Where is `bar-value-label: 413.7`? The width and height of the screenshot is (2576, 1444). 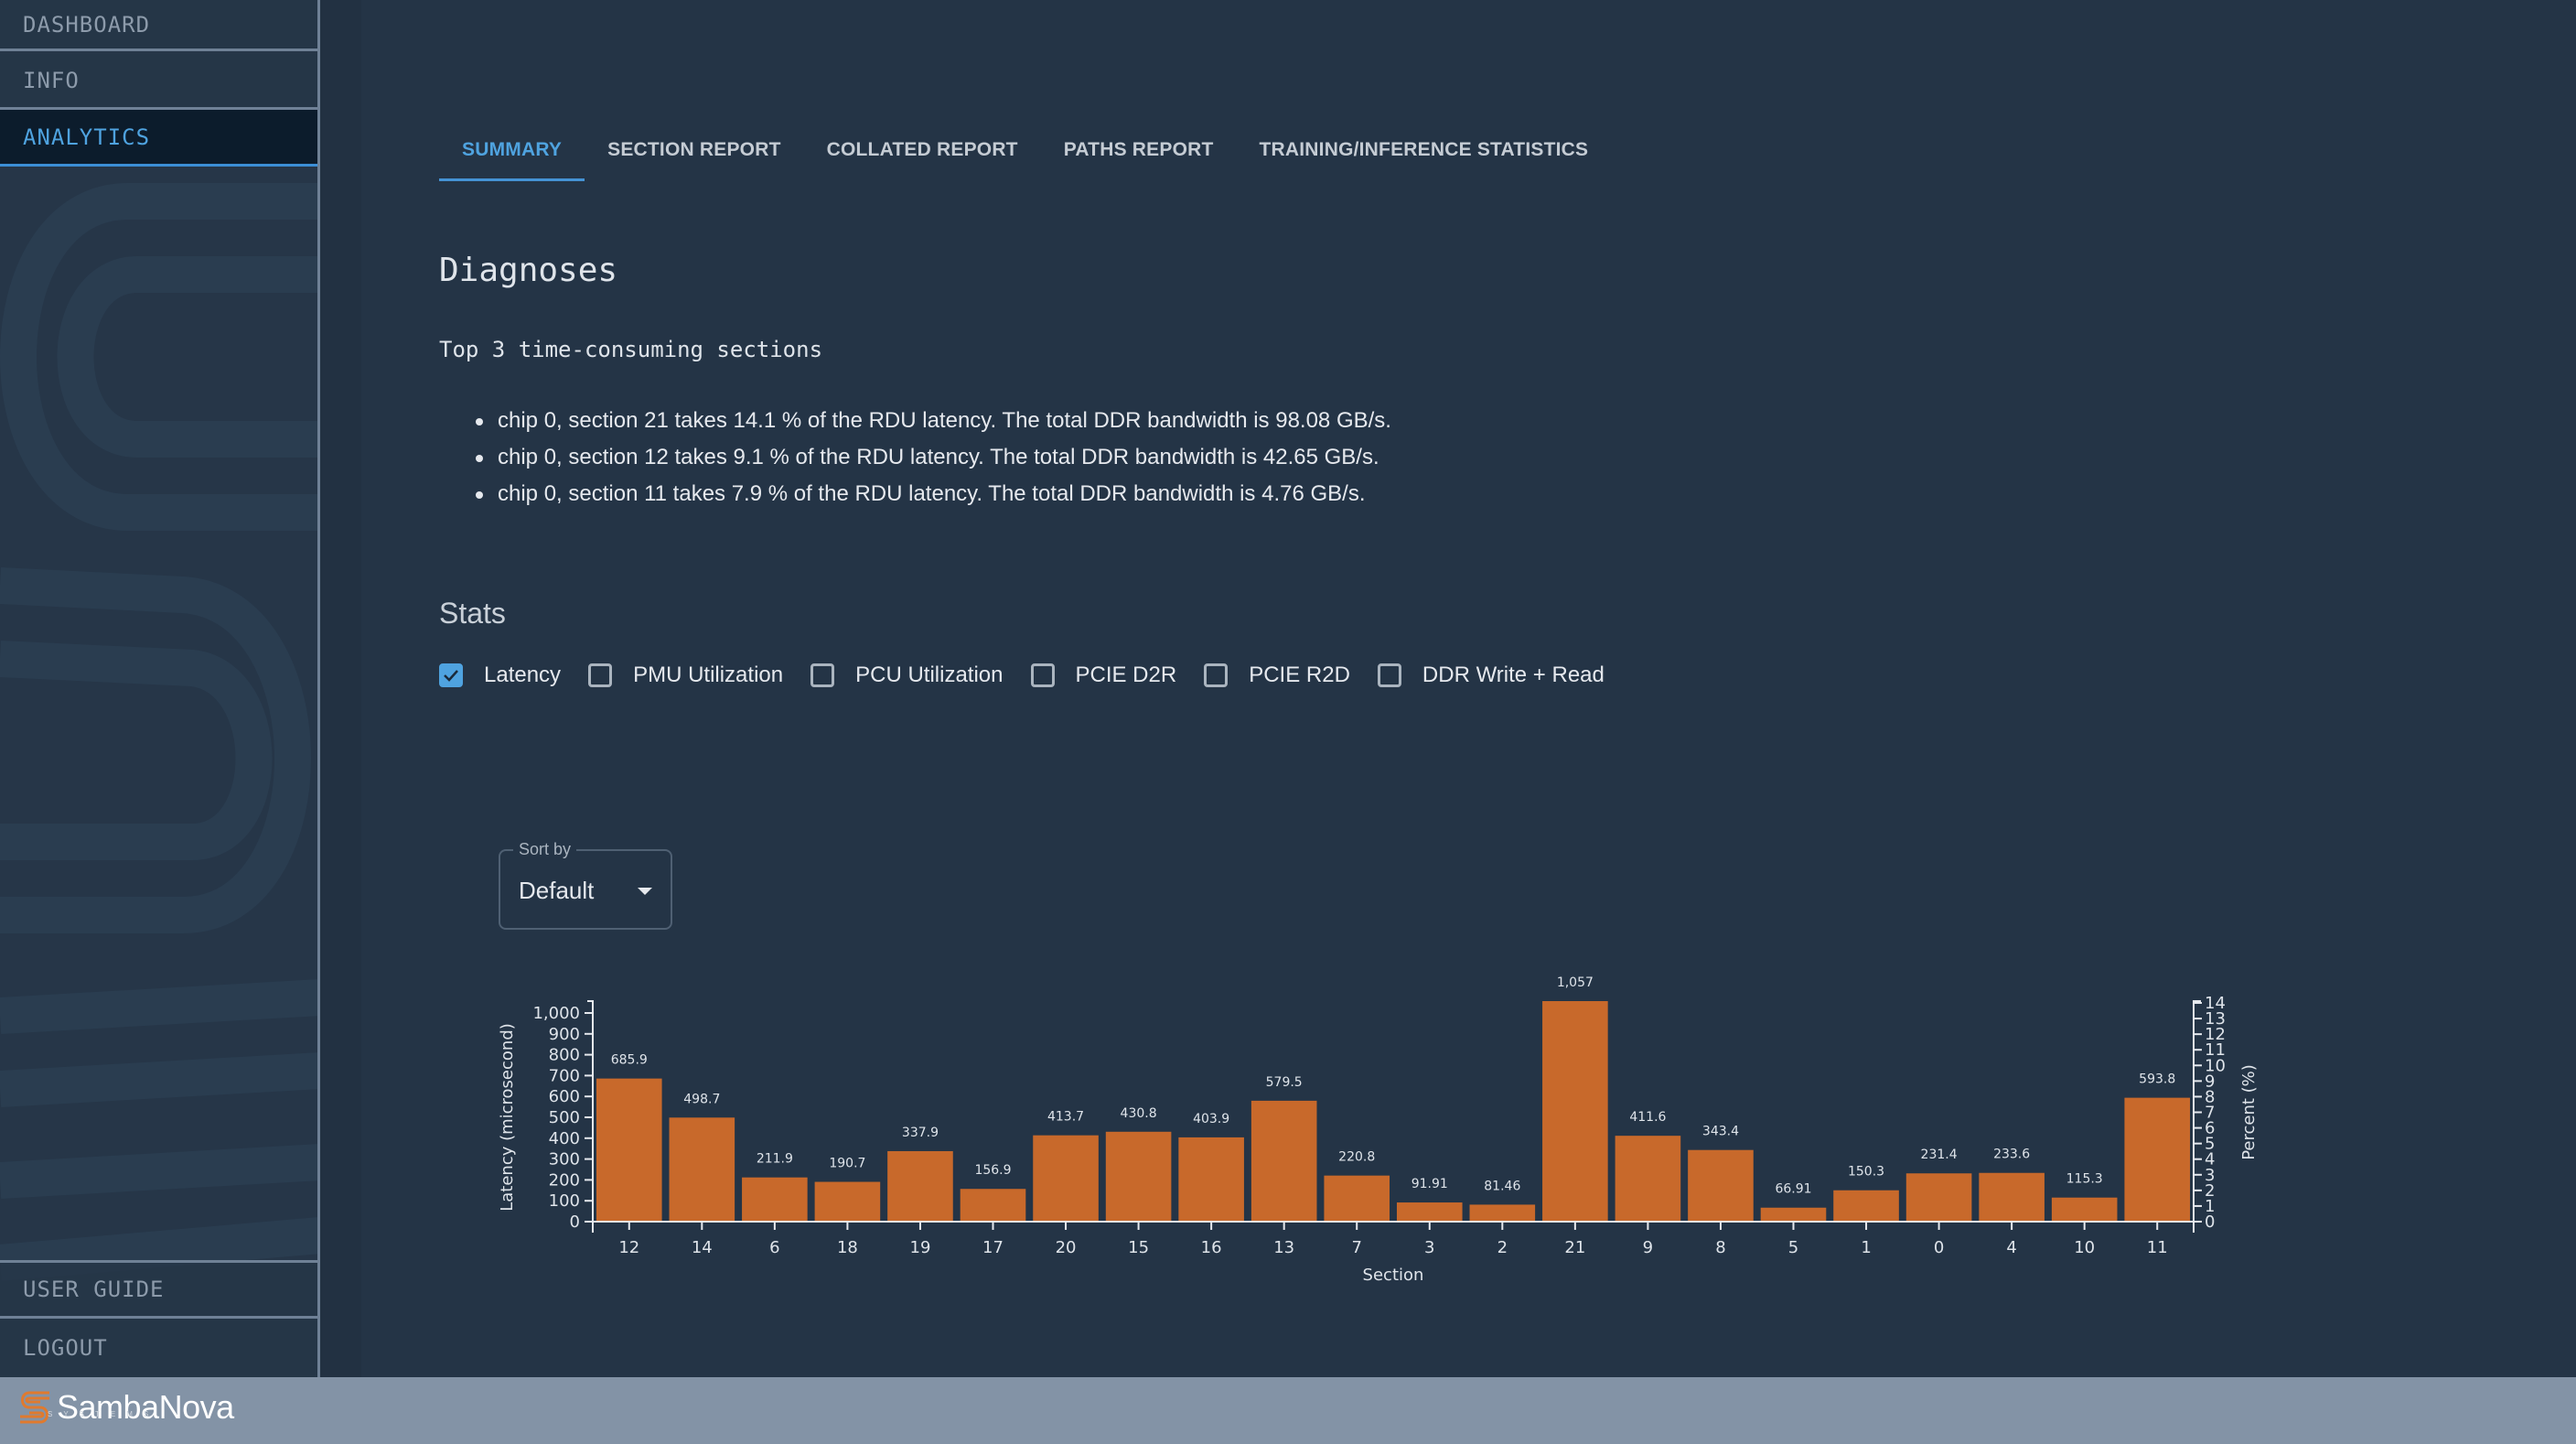 bar-value-label: 413.7 is located at coordinates (1066, 1117).